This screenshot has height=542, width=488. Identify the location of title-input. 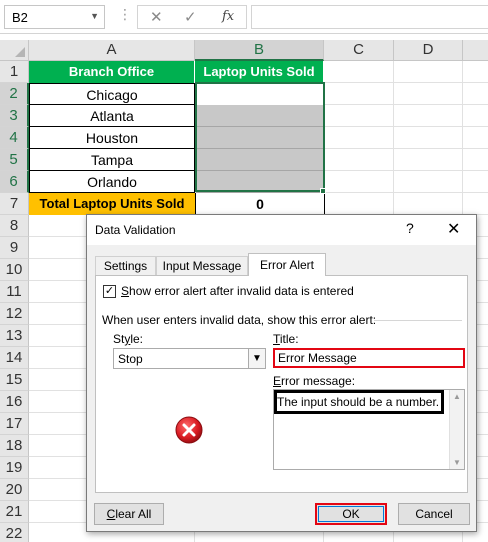
(368, 358).